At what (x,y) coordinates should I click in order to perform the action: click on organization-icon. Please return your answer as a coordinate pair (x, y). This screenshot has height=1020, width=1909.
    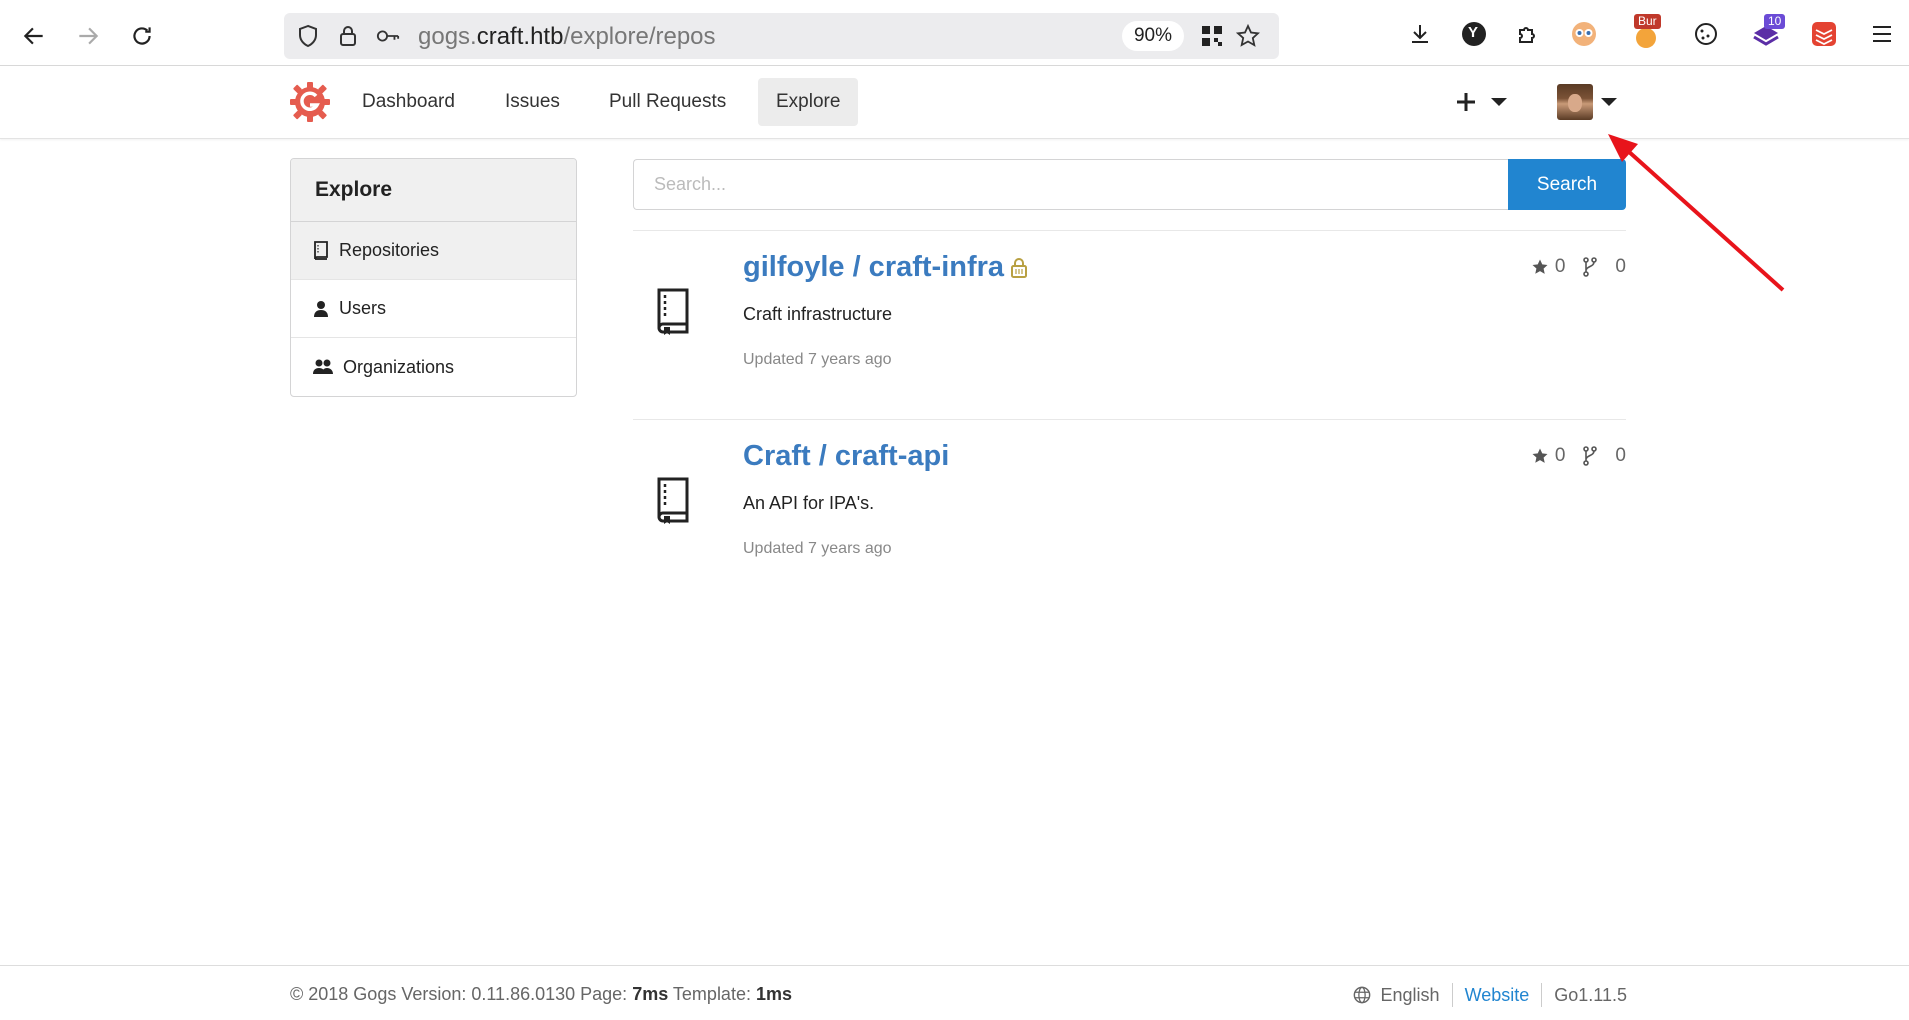
    Looking at the image, I should click on (323, 366).